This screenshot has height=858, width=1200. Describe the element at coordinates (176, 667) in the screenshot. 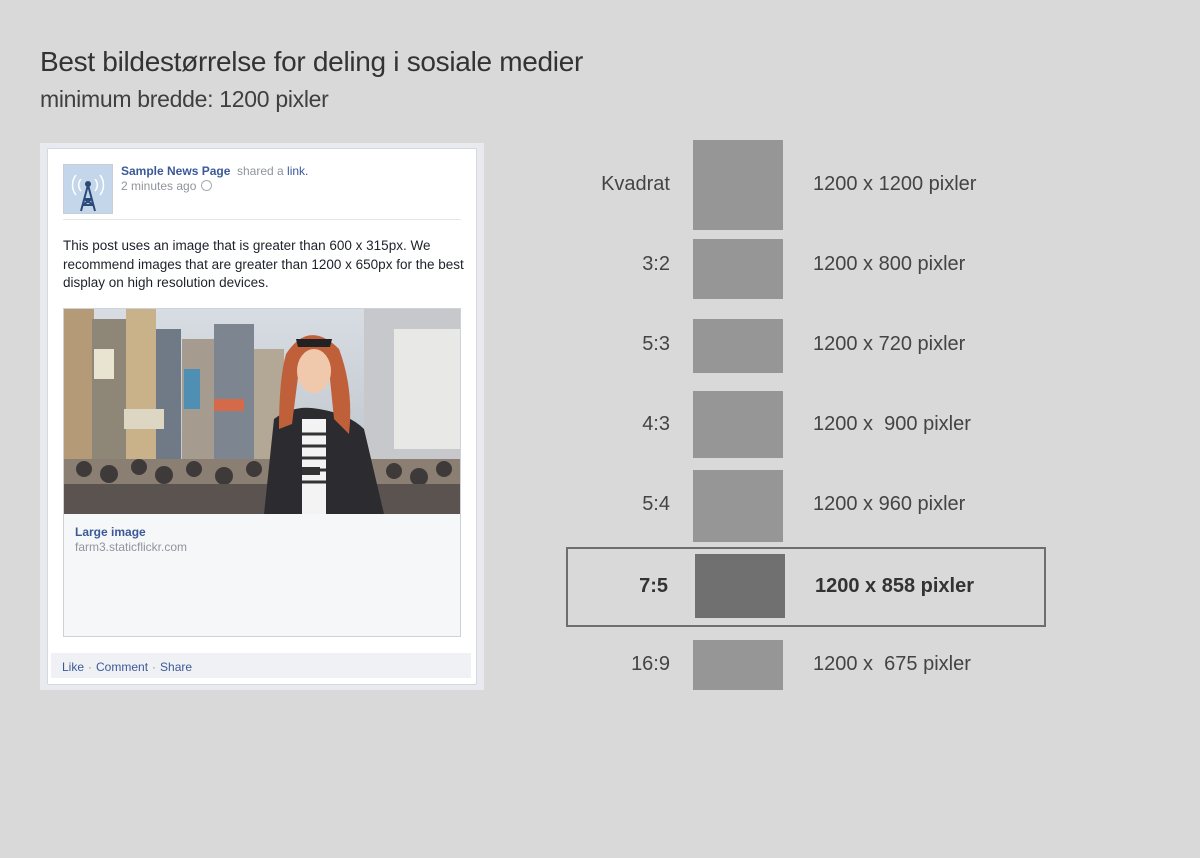

I see `share-link: Share` at that location.